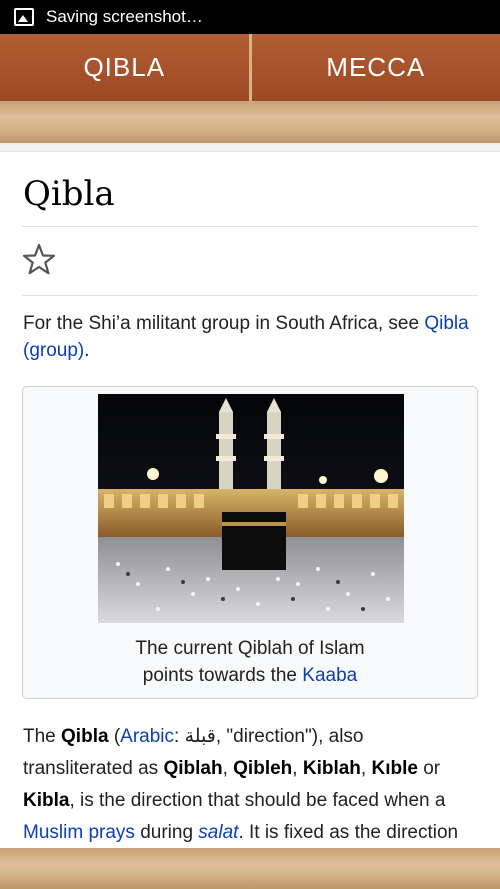  I want to click on bold-term: Qiblah, so click(193, 768).